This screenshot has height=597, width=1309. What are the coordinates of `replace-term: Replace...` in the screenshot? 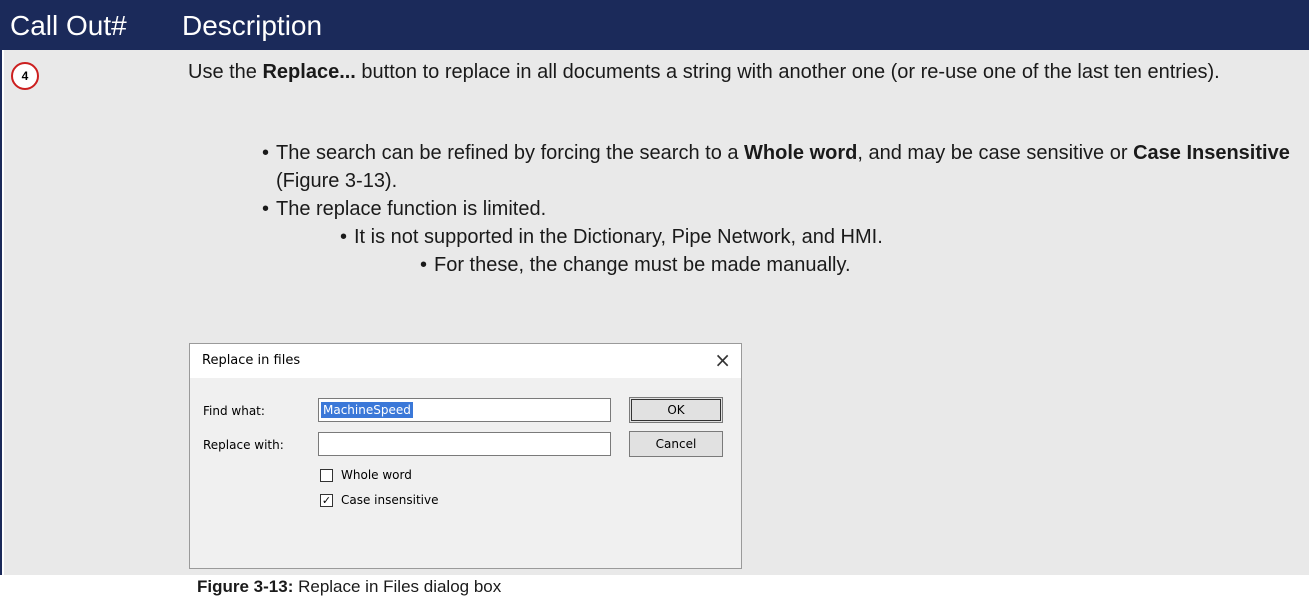 It's located at (309, 72).